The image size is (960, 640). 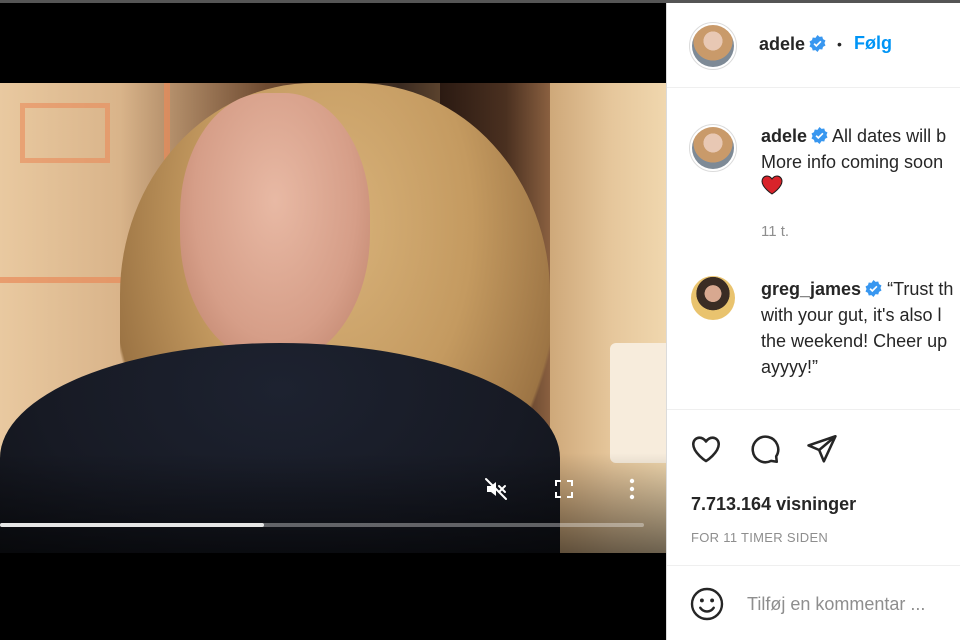 What do you see at coordinates (706, 449) in the screenshot?
I see `heart-icon` at bounding box center [706, 449].